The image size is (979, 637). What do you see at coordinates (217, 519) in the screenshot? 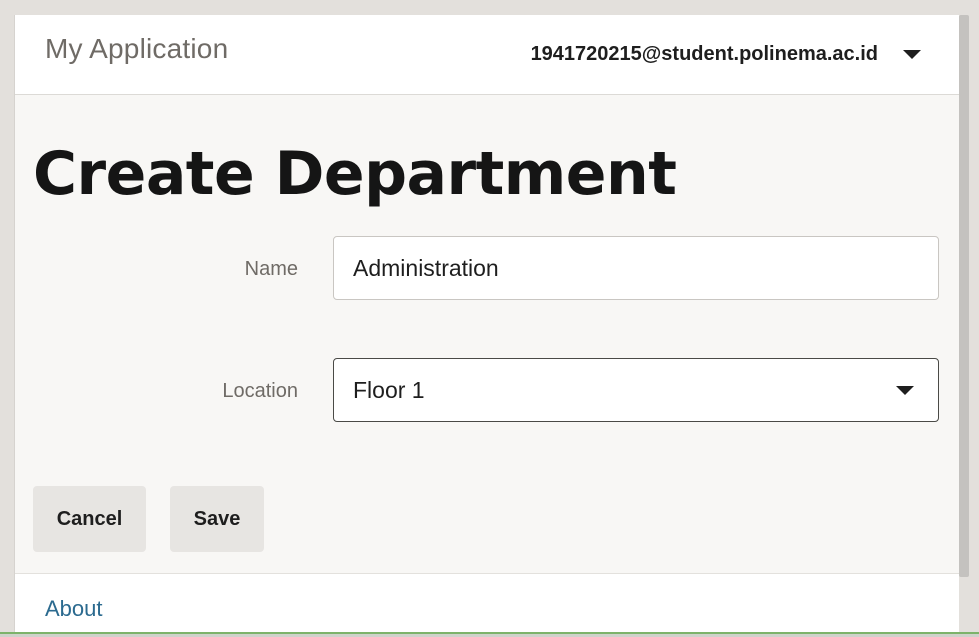
I see `save-button: Save` at bounding box center [217, 519].